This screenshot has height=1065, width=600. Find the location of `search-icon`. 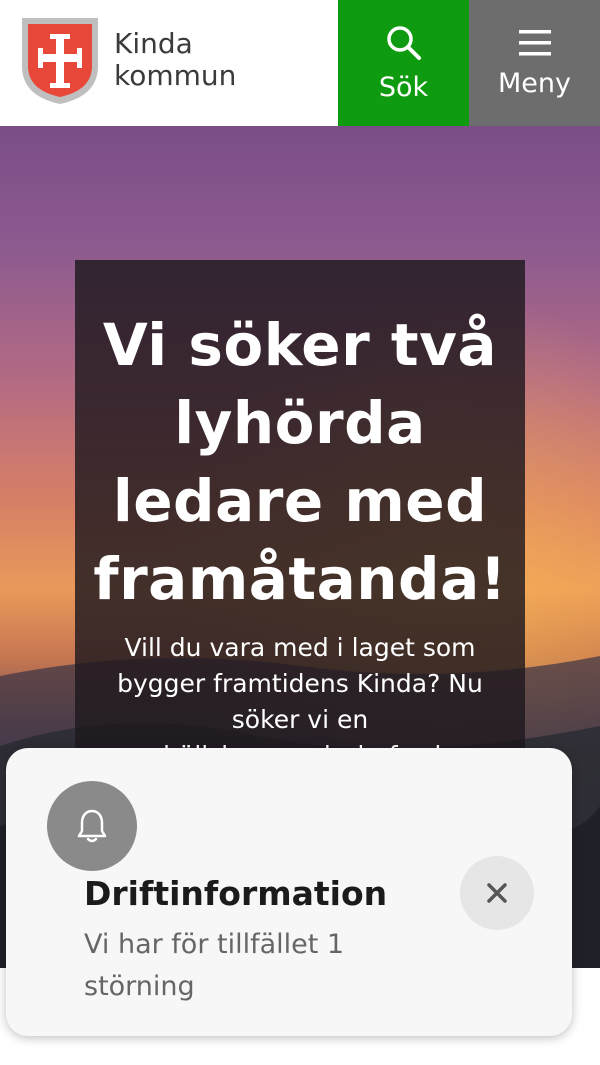

search-icon is located at coordinates (403, 42).